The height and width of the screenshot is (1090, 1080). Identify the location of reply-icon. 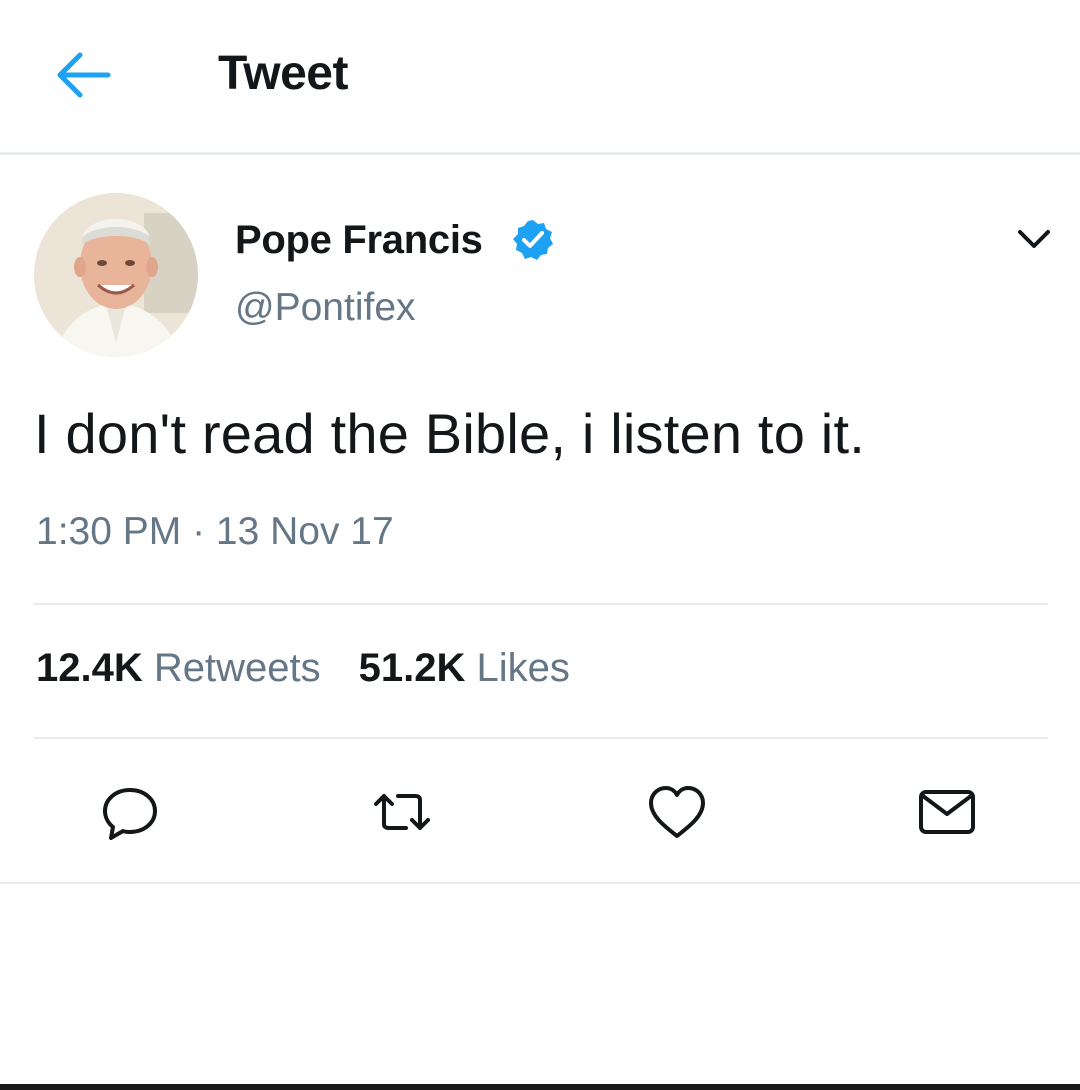
(130, 814).